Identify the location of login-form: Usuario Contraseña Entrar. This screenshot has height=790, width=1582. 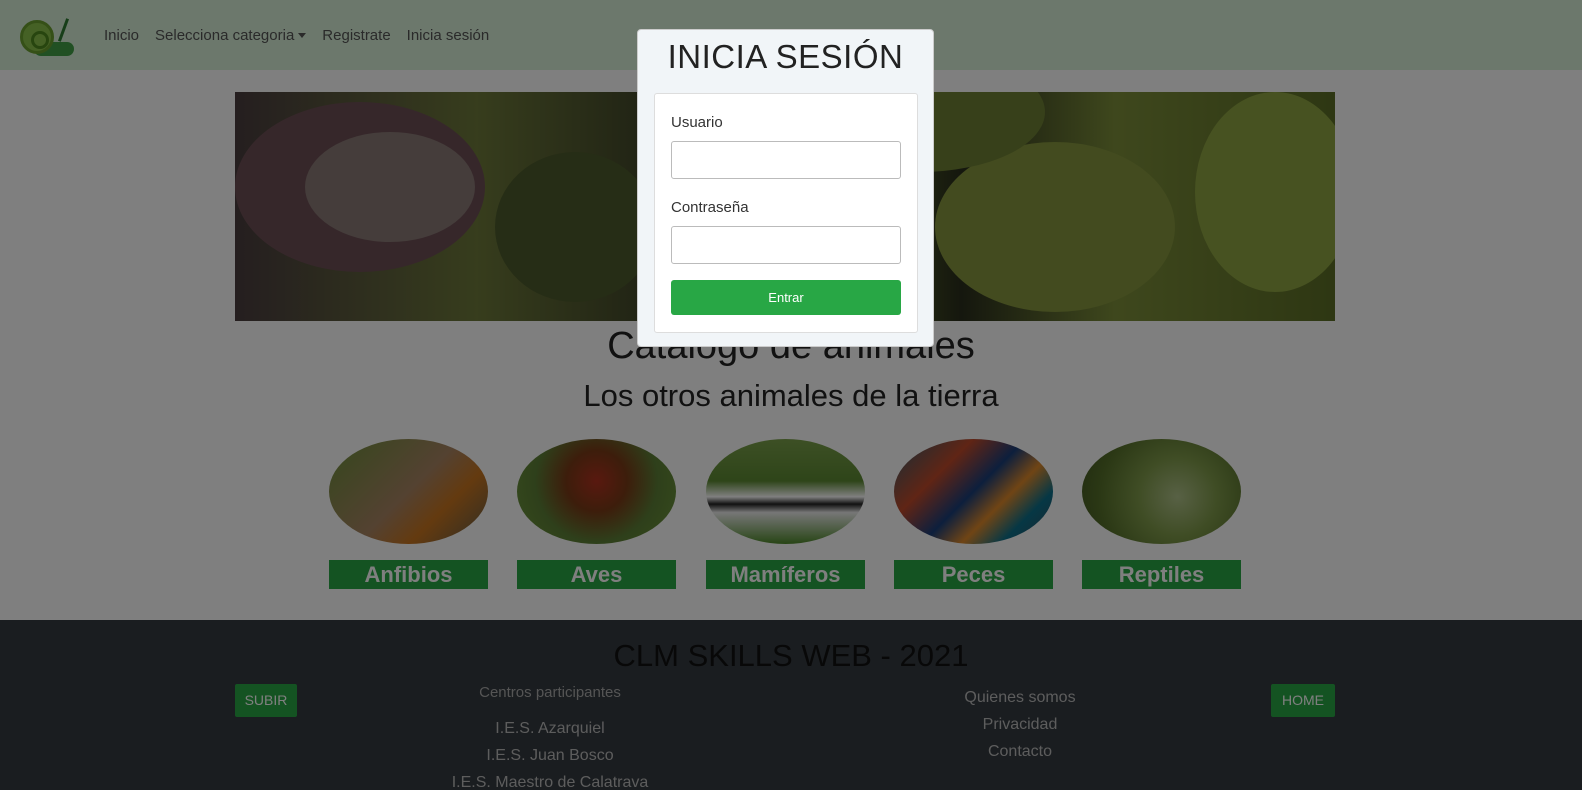
(786, 213).